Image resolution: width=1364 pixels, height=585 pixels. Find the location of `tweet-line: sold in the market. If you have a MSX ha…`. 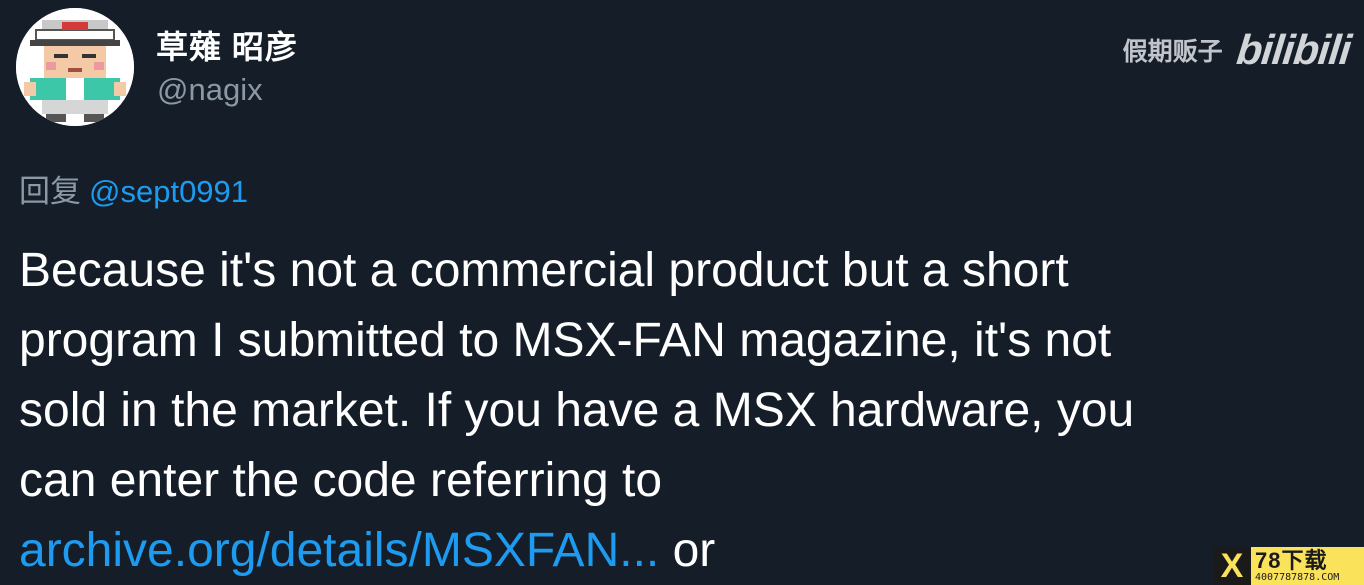

tweet-line: sold in the market. If you have a MSX ha… is located at coordinates (577, 410).